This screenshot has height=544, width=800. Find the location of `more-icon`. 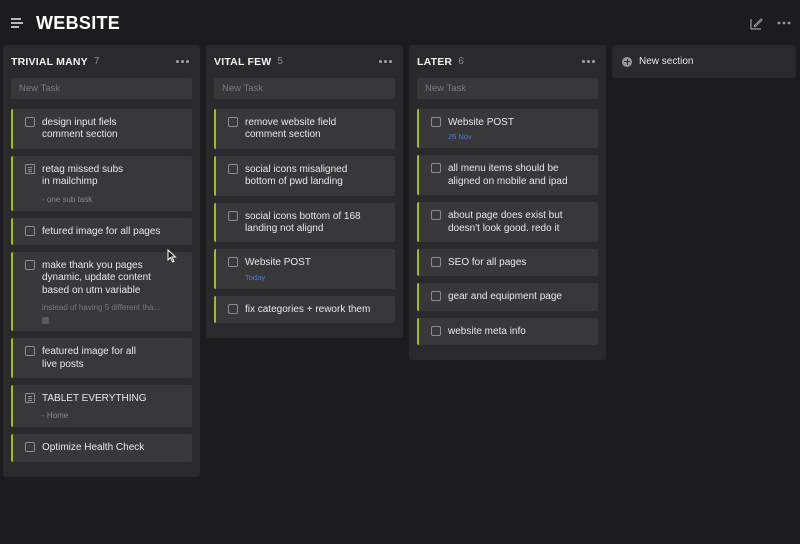

more-icon is located at coordinates (784, 23).